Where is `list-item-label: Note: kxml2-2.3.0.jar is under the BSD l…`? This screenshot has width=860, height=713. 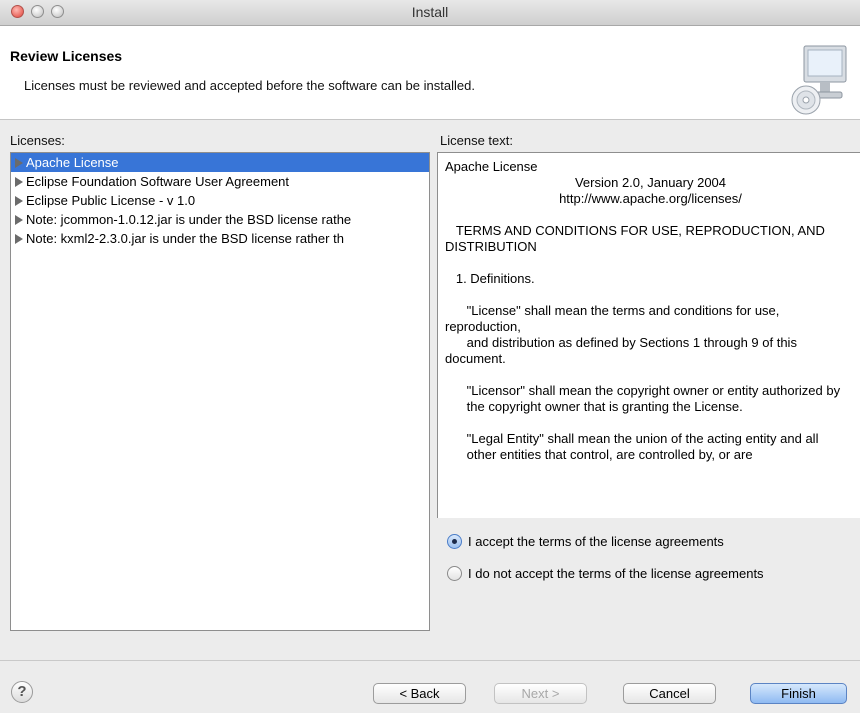 list-item-label: Note: kxml2-2.3.0.jar is under the BSD l… is located at coordinates (185, 238).